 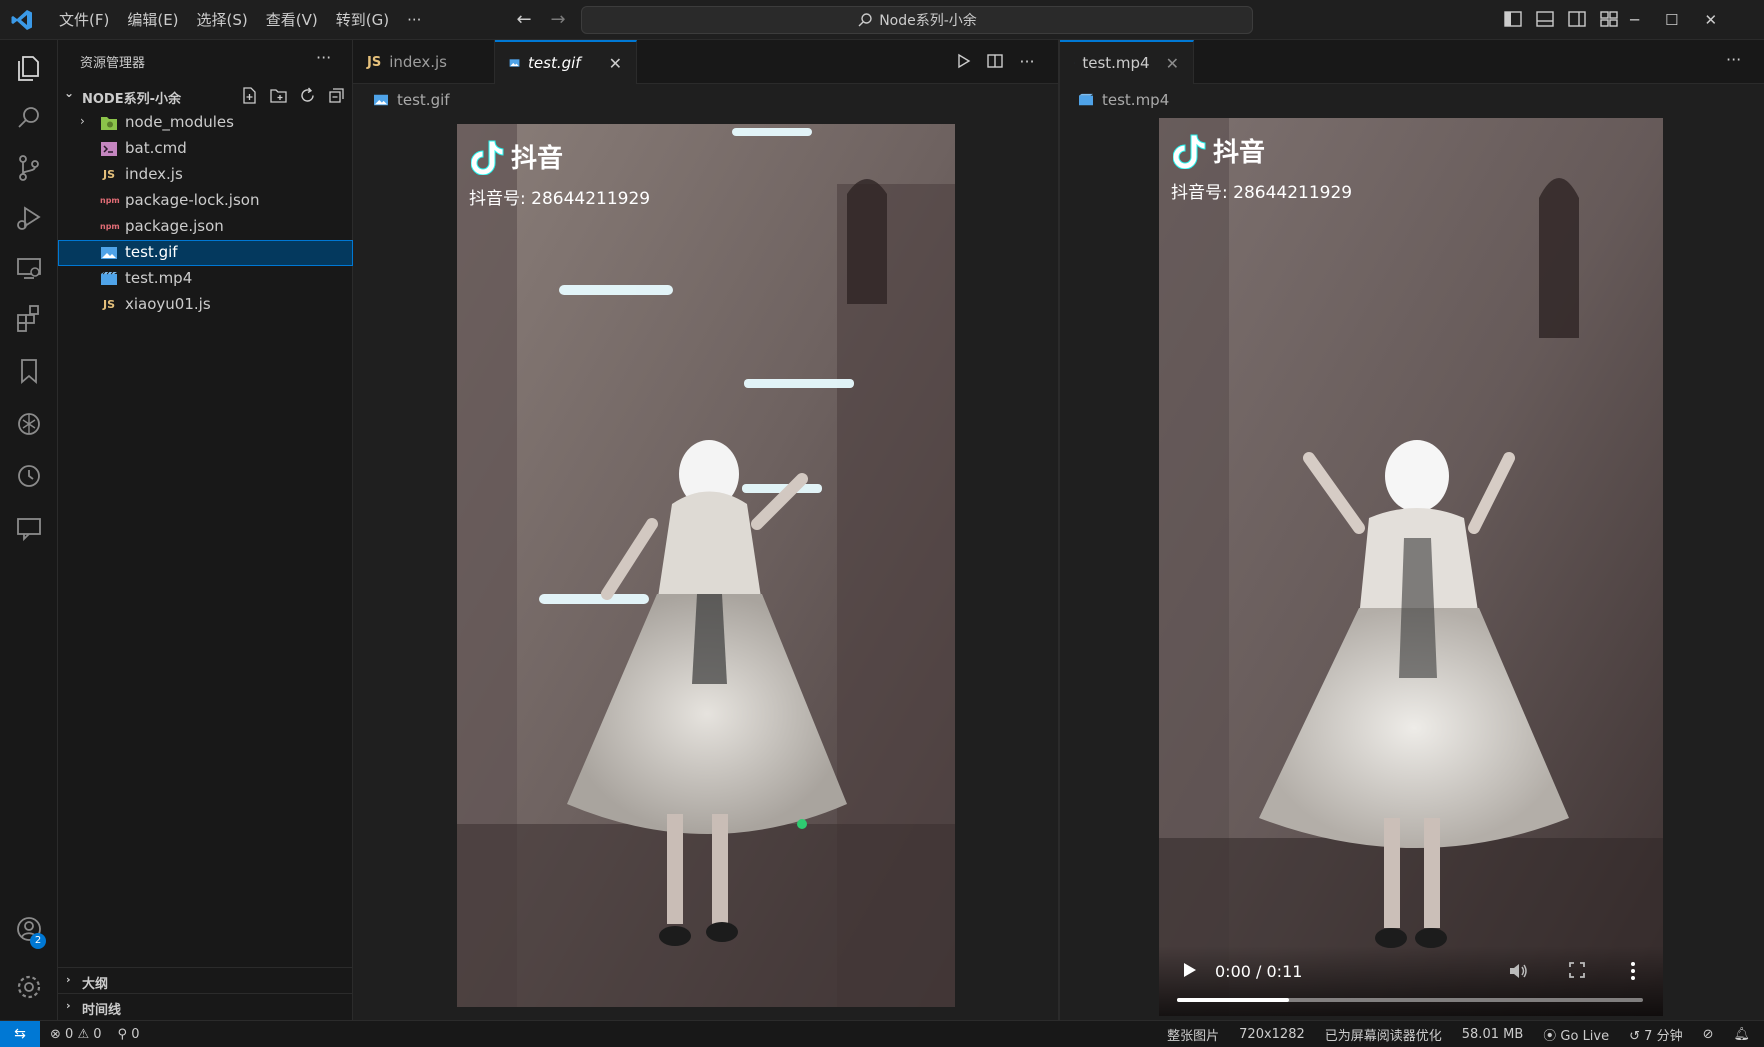 What do you see at coordinates (152, 20) in the screenshot?
I see `menu-edit: 编辑(E)` at bounding box center [152, 20].